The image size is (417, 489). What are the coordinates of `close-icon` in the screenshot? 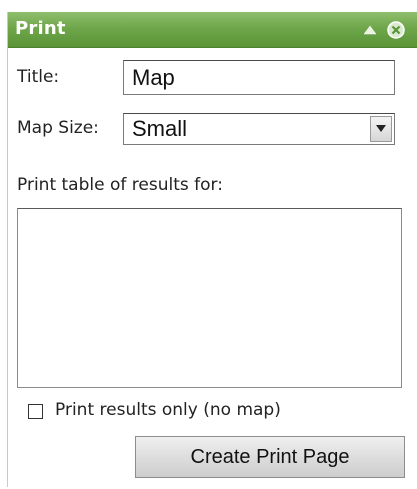 It's located at (396, 30).